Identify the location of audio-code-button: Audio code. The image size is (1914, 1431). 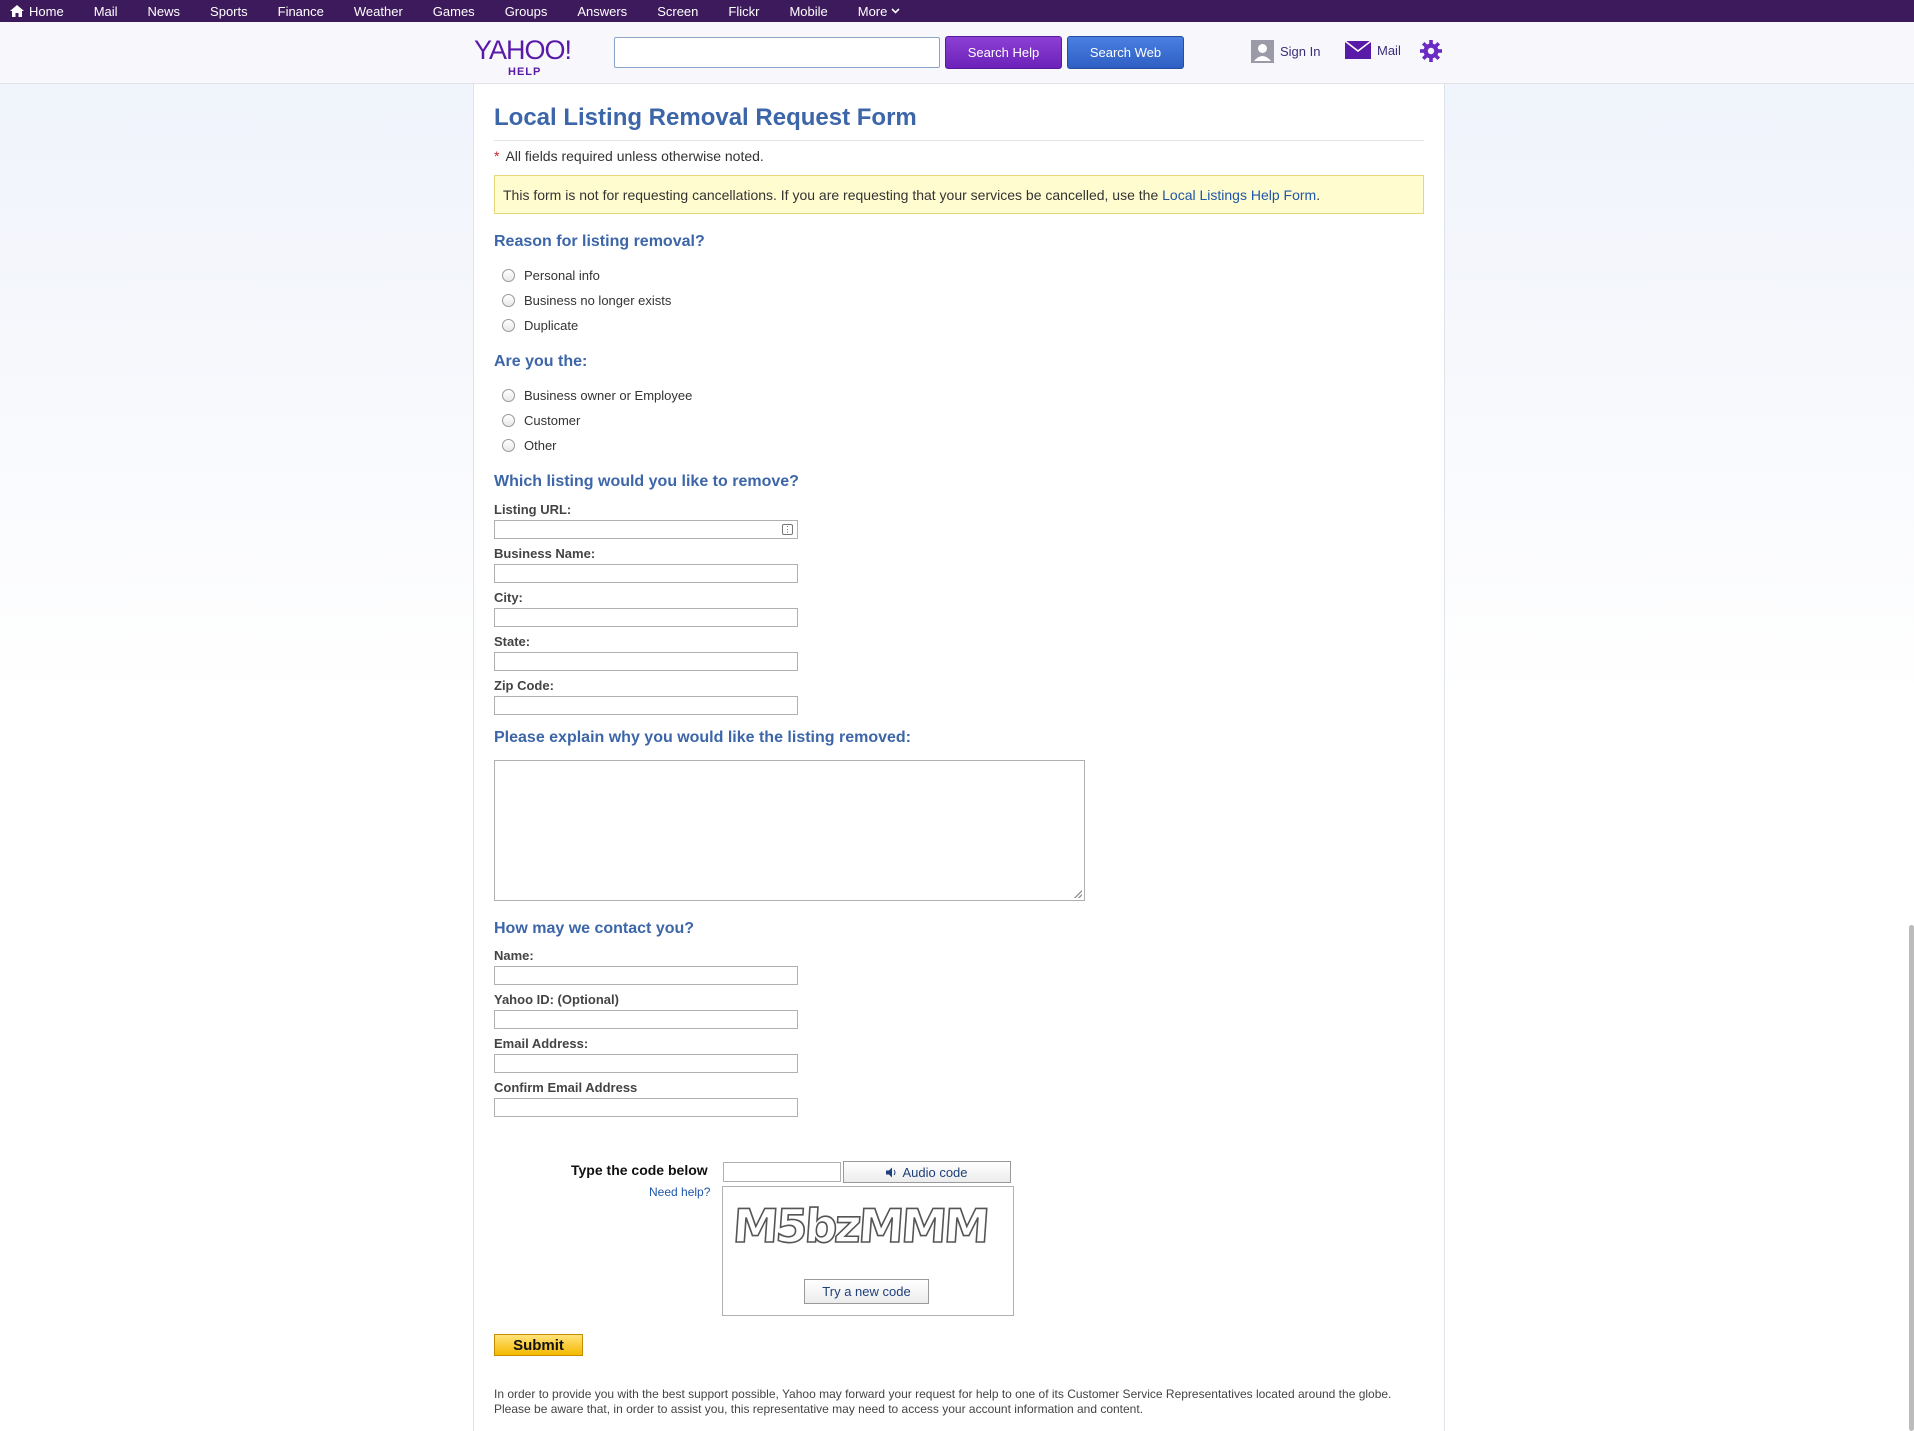
(927, 1172).